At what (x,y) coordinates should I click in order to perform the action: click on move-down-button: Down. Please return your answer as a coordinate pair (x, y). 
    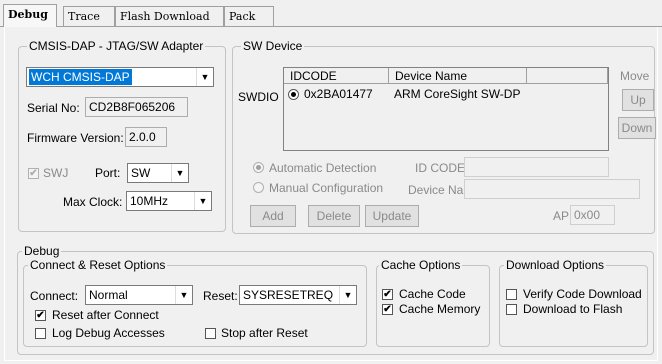
    Looking at the image, I should click on (637, 128).